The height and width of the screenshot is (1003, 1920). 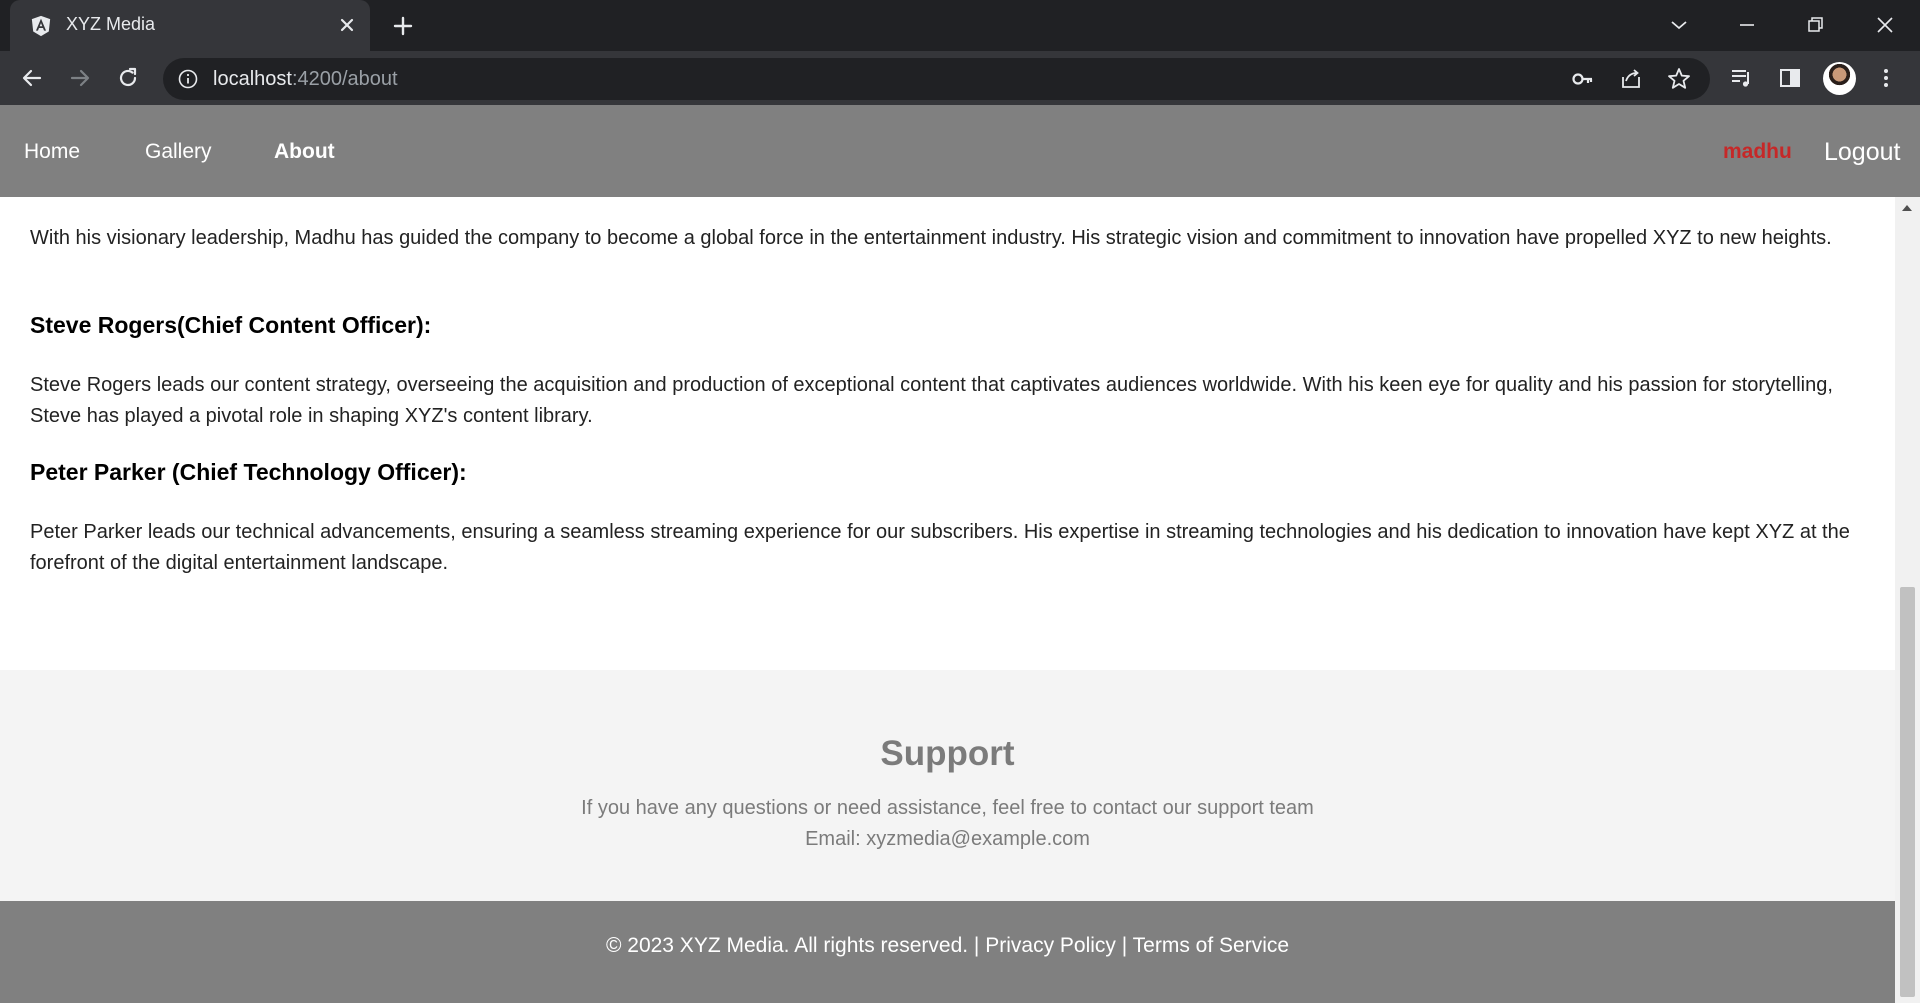 What do you see at coordinates (305, 79) in the screenshot?
I see `url-text: localhost:4200/about` at bounding box center [305, 79].